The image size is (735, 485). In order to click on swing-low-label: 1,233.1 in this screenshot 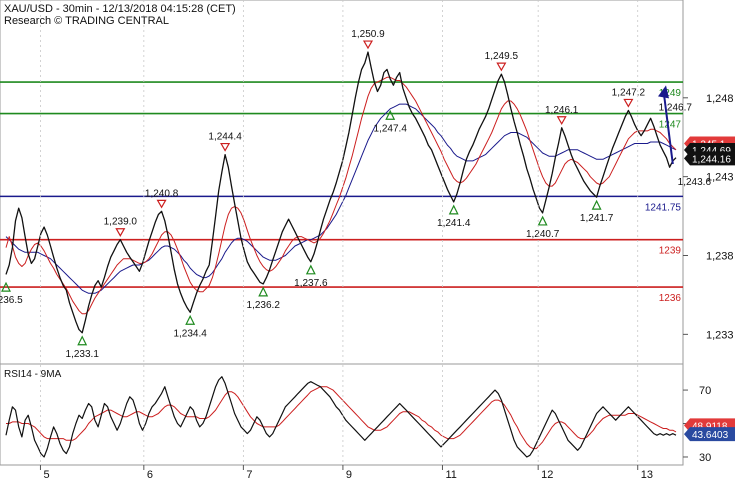, I will do `click(83, 354)`.